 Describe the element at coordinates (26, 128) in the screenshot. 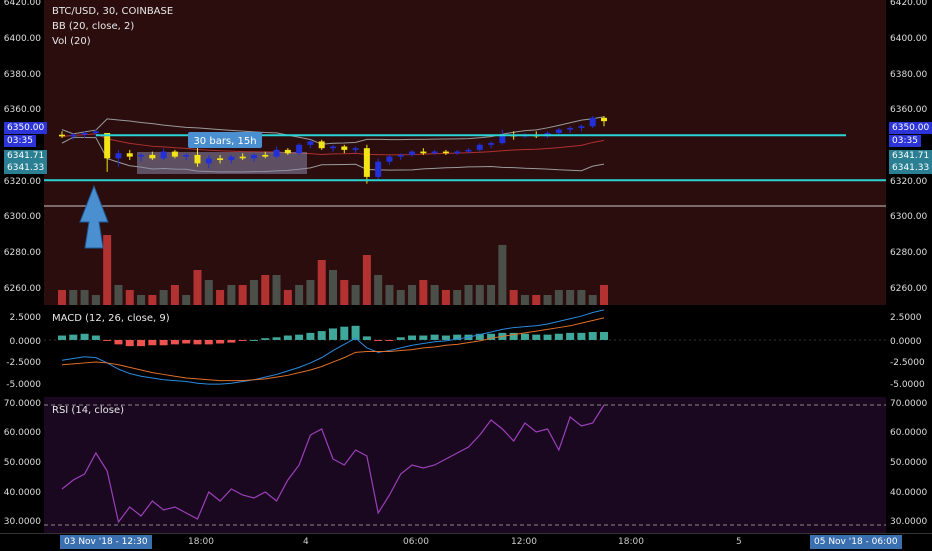

I see `last-price-label: 6350.00` at that location.